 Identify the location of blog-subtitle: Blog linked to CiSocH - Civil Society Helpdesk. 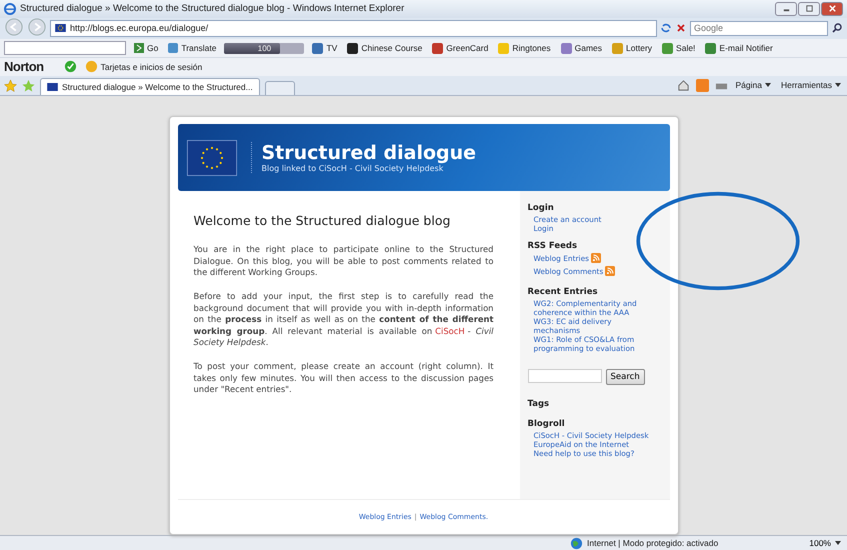
(353, 169).